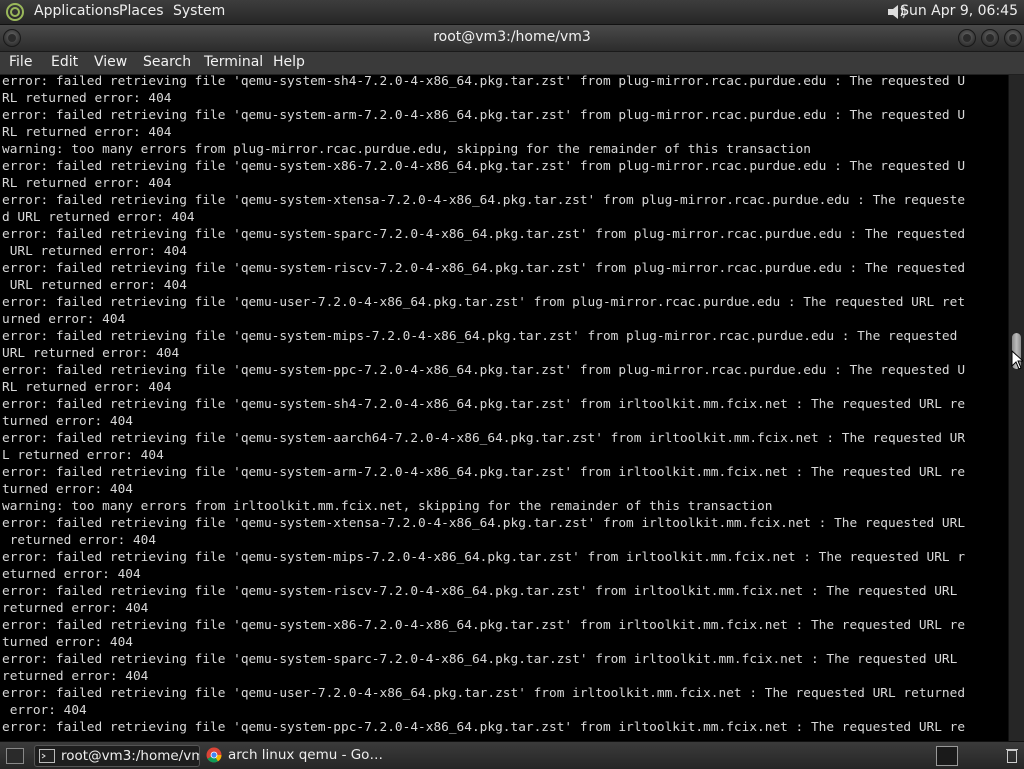 The image size is (1024, 769). I want to click on window-titlebar: root@vm3:/home/vm3, so click(512, 38).